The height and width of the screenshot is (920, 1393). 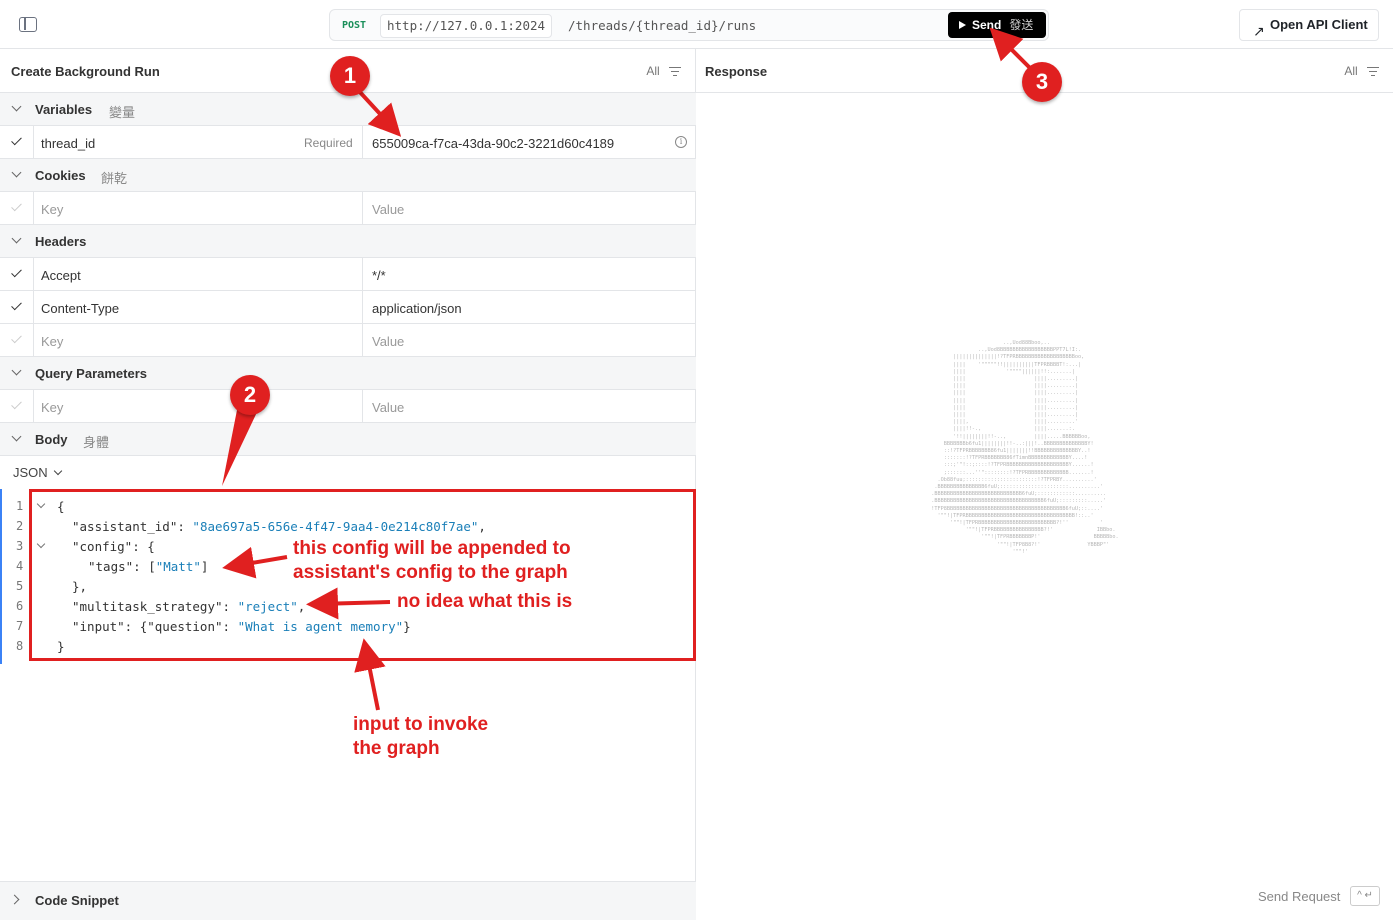 I want to click on line-number: 1, so click(x=20, y=506).